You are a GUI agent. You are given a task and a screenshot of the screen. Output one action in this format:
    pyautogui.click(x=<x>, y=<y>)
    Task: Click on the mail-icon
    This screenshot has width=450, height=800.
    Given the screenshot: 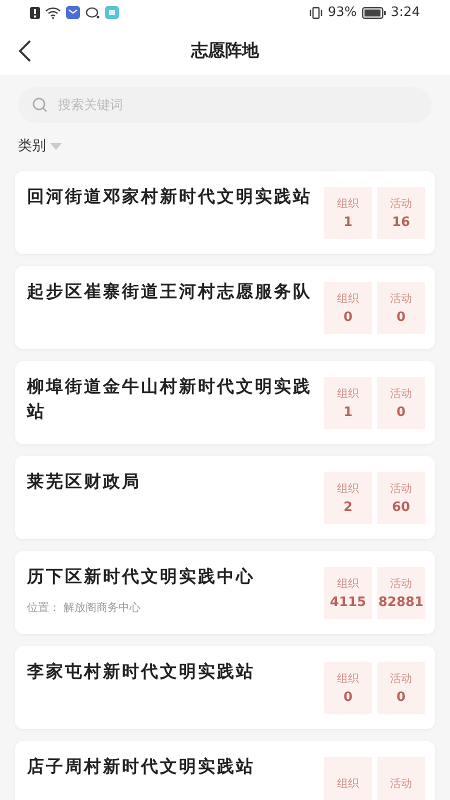 What is the action you would take?
    pyautogui.click(x=73, y=12)
    